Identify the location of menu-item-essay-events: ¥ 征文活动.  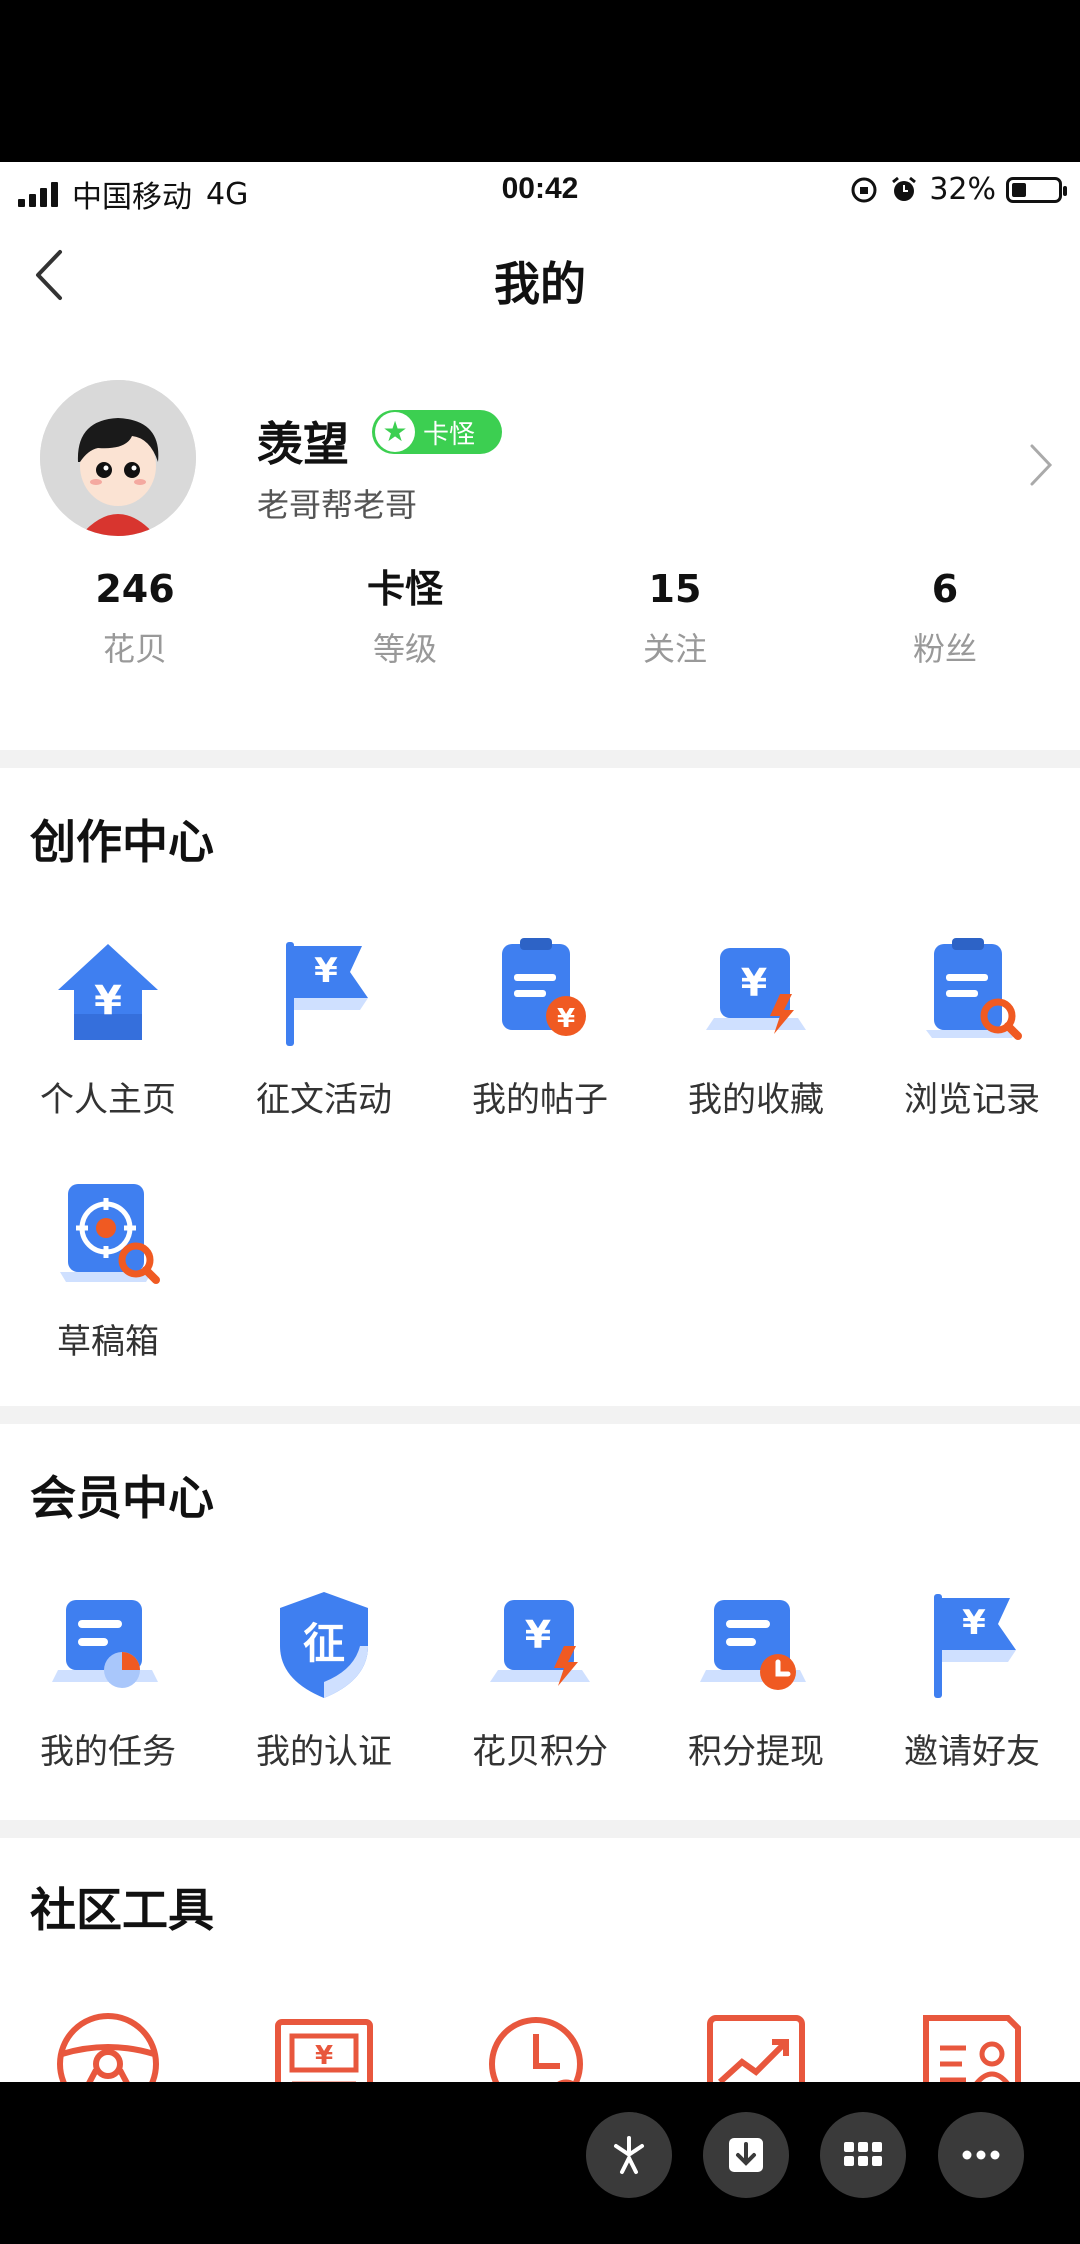
(324, 1027).